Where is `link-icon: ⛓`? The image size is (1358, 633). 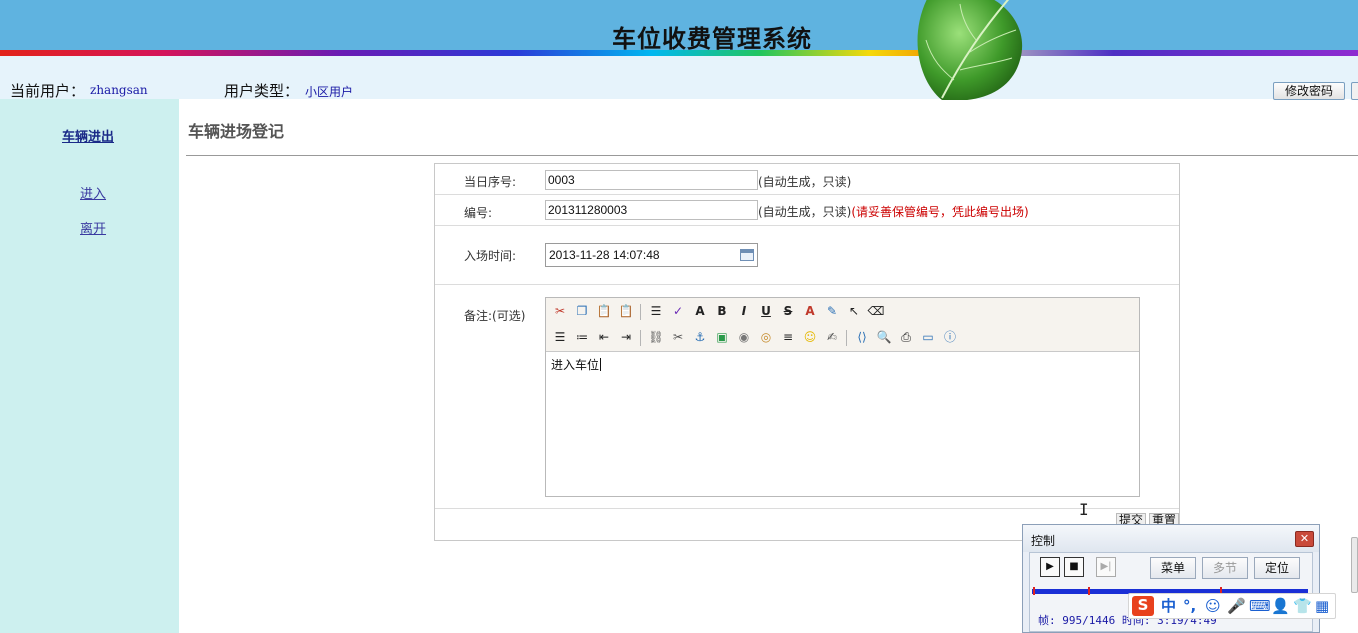 link-icon: ⛓ is located at coordinates (656, 337).